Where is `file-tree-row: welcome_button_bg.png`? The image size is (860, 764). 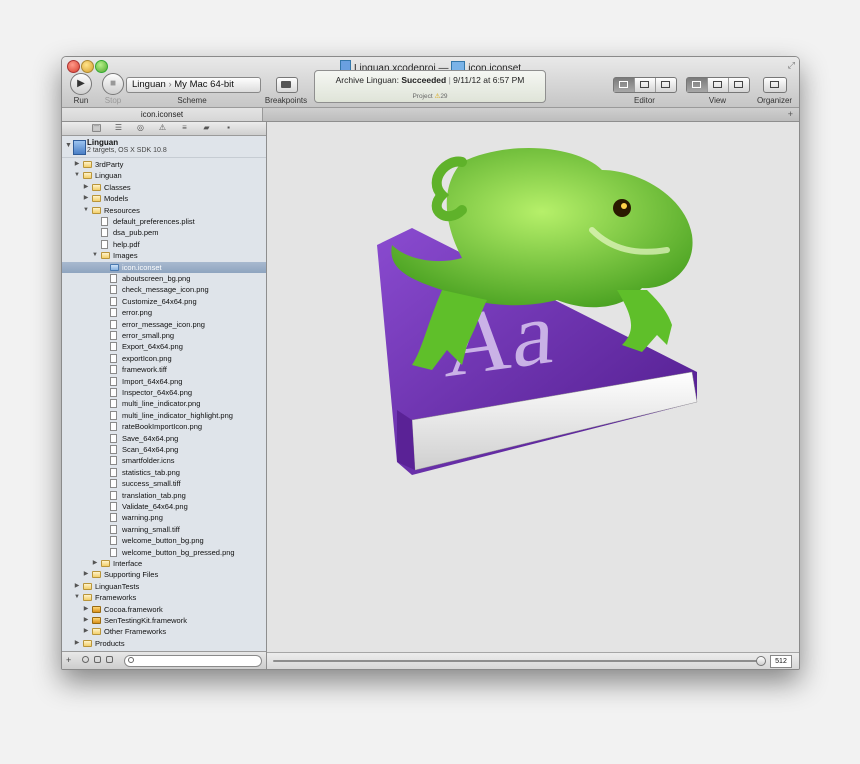 file-tree-row: welcome_button_bg.png is located at coordinates (164, 540).